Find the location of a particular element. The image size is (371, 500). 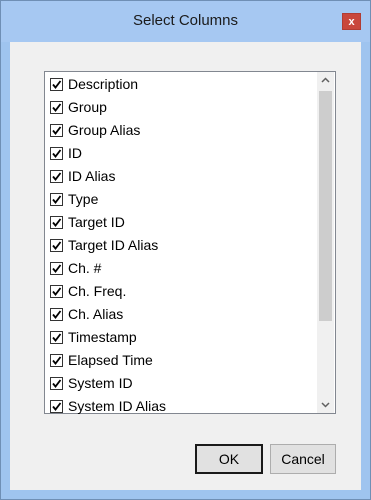

list-item-label: Description is located at coordinates (103, 84).